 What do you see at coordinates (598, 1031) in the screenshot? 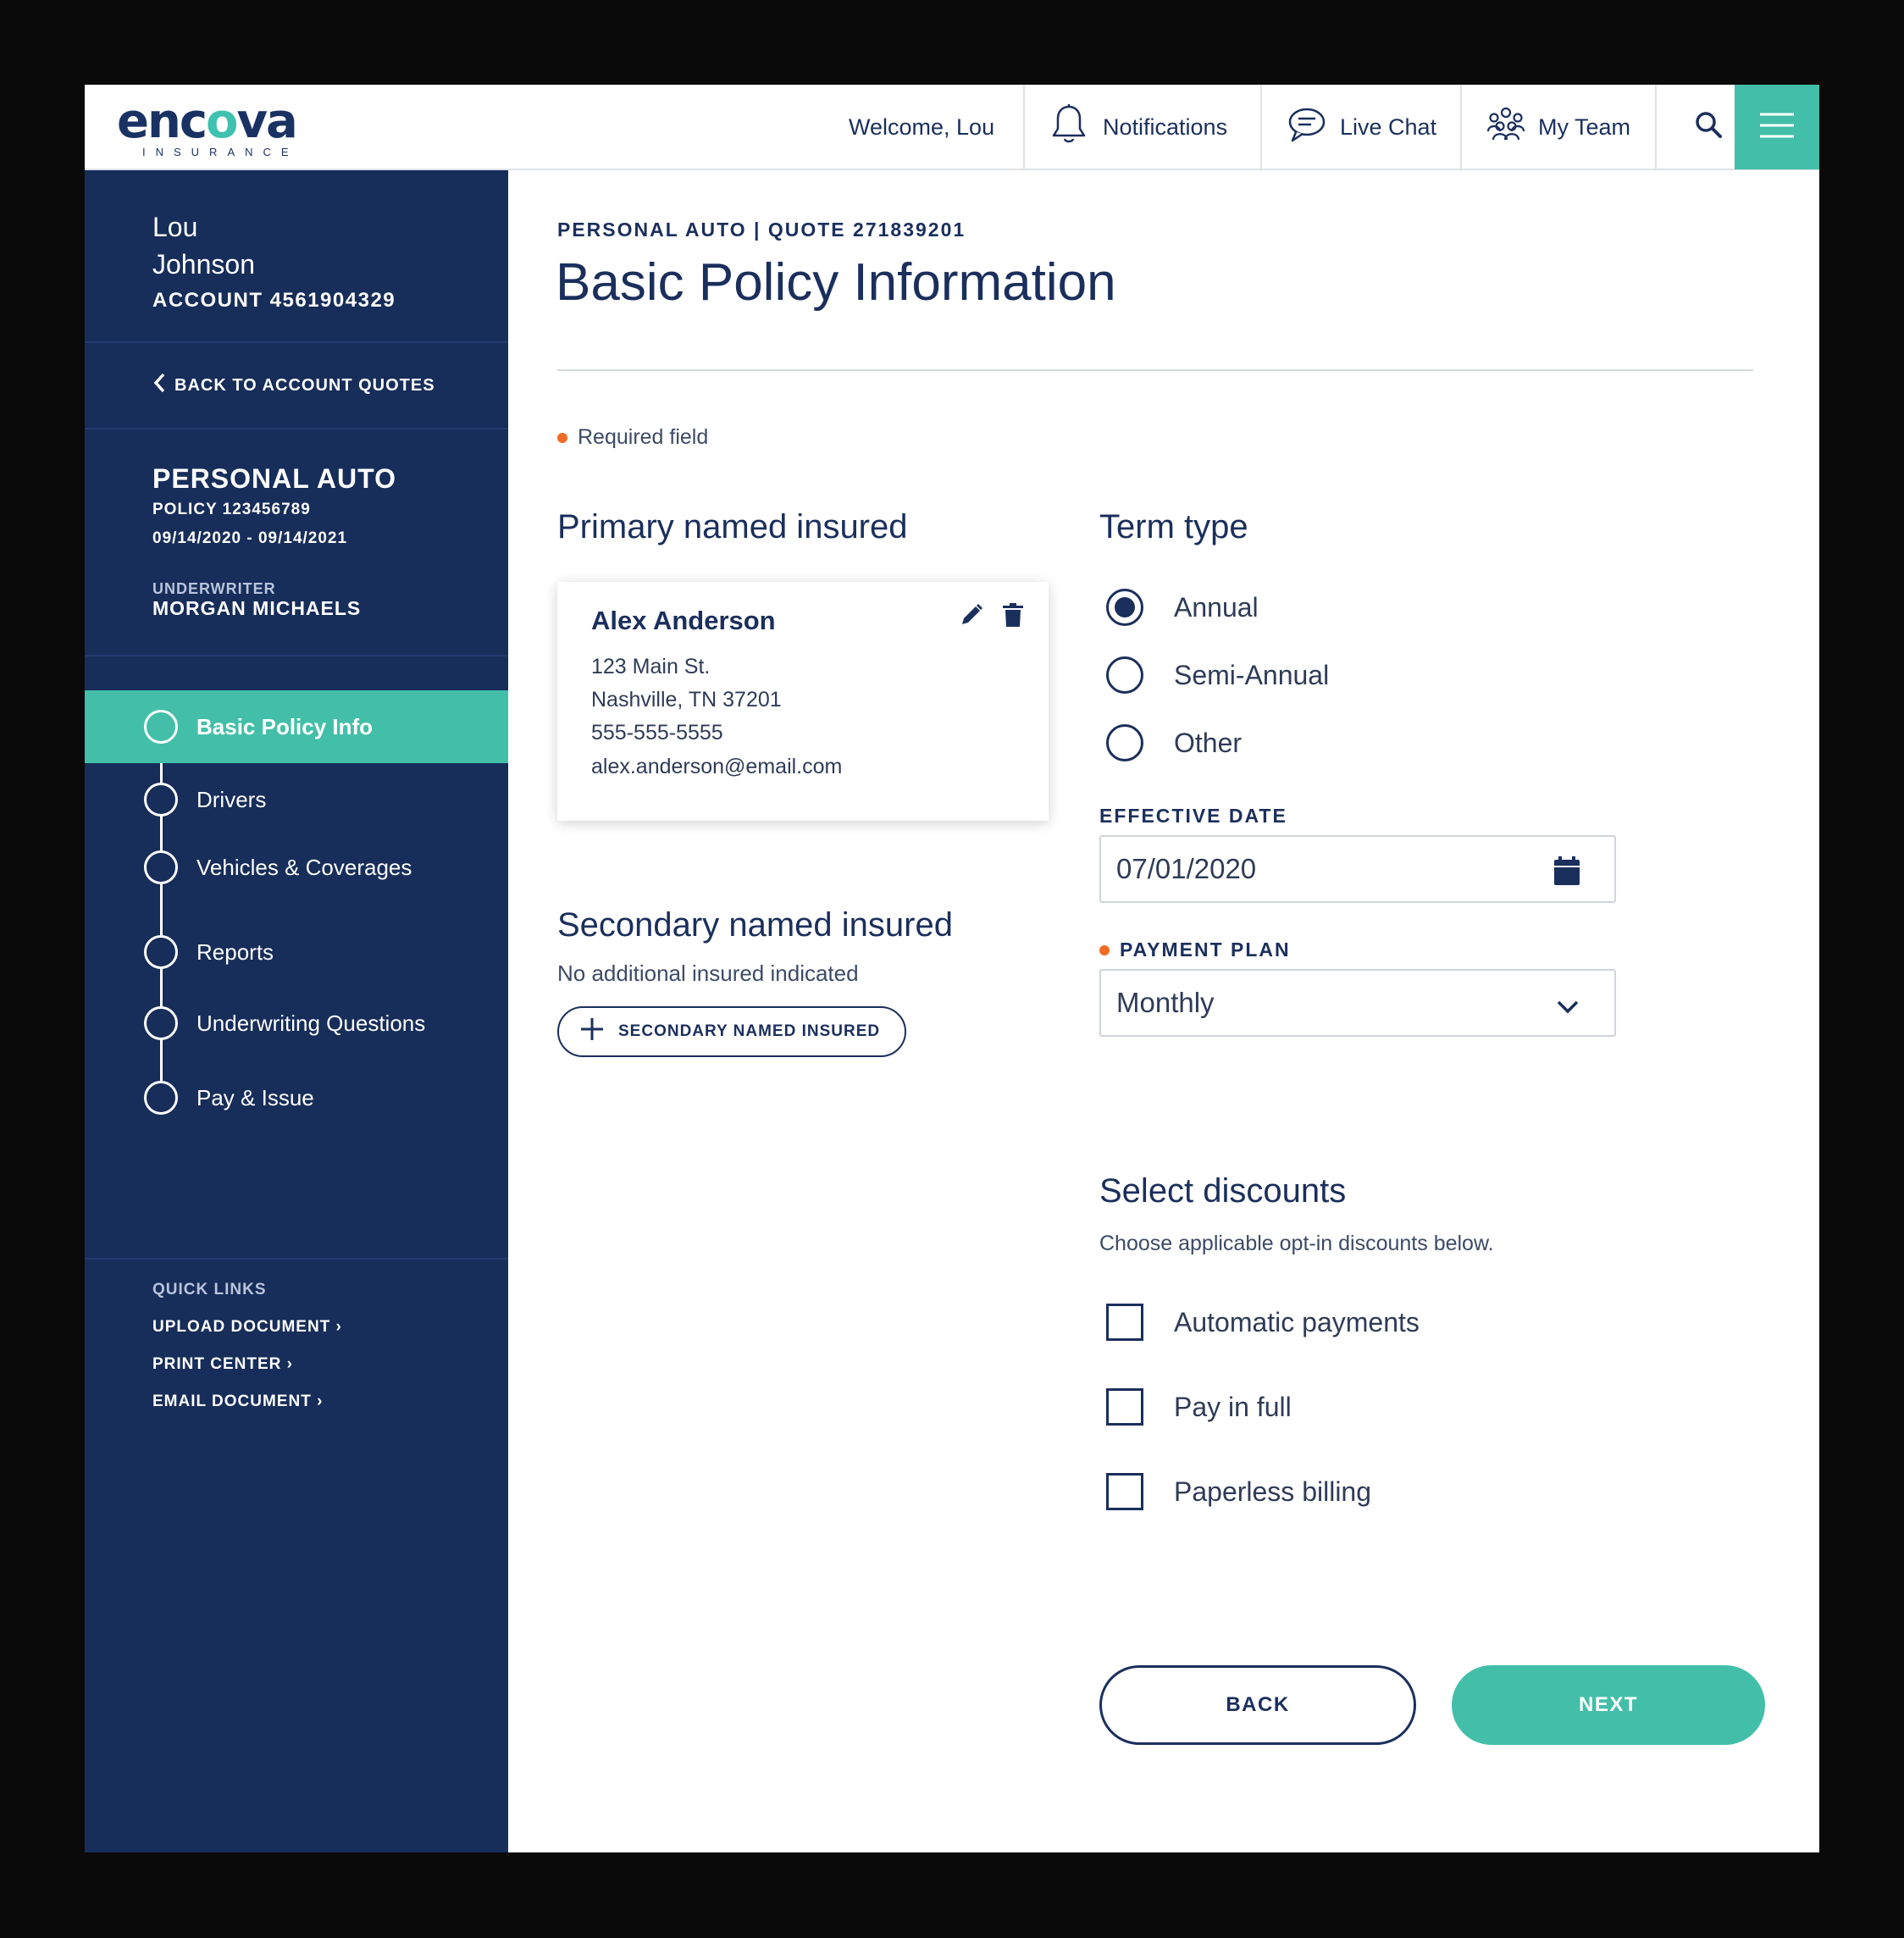
I see `plus-icon` at bounding box center [598, 1031].